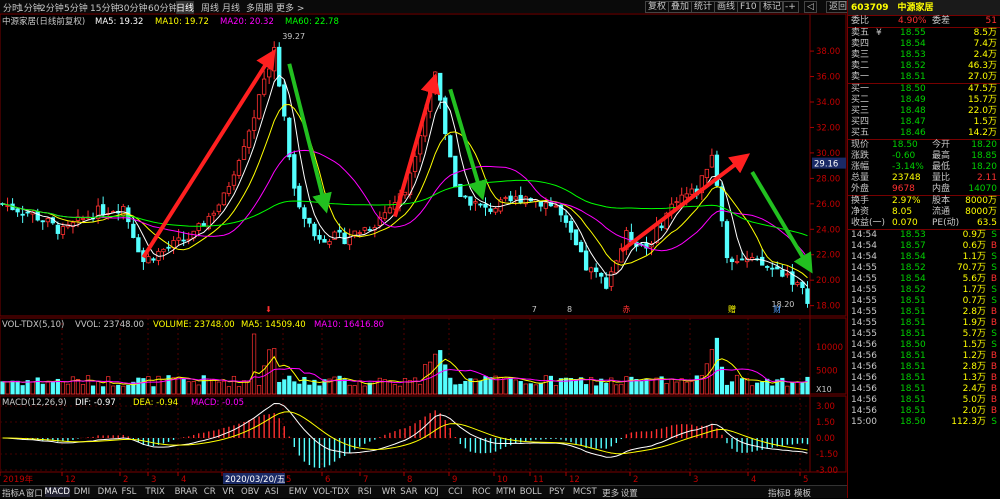  What do you see at coordinates (210, 7) in the screenshot?
I see `period-tab-8: 周线` at bounding box center [210, 7].